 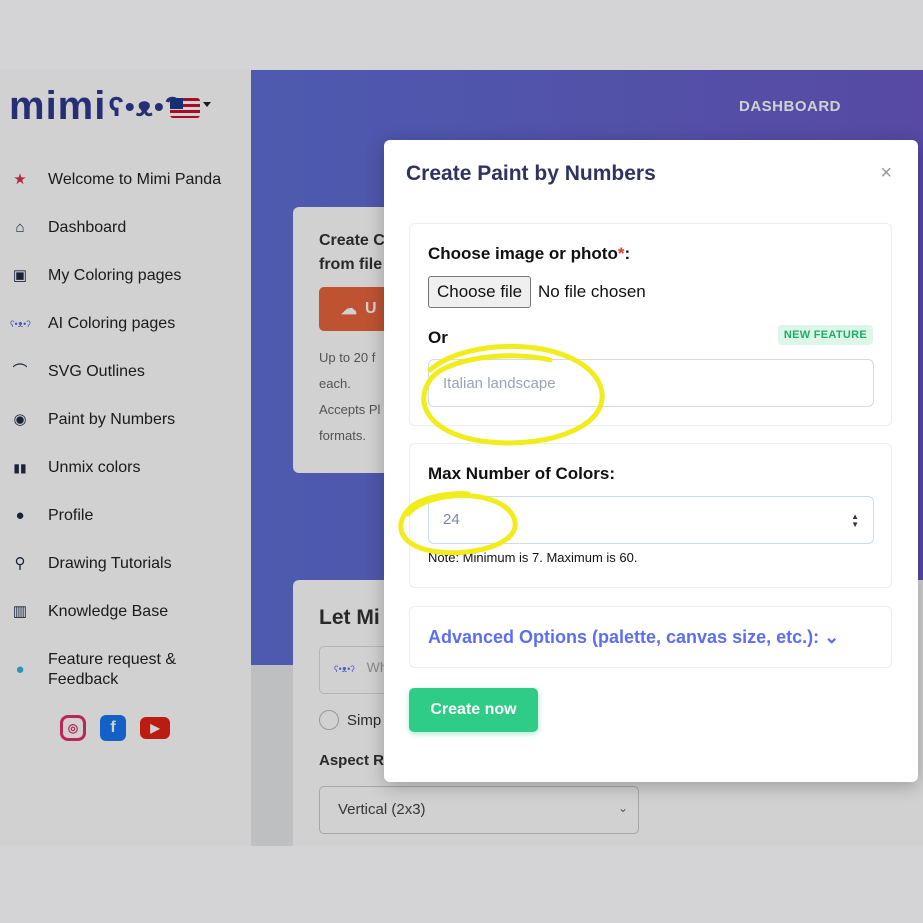 What do you see at coordinates (480, 292) in the screenshot?
I see `choose-file-button: Choose file` at bounding box center [480, 292].